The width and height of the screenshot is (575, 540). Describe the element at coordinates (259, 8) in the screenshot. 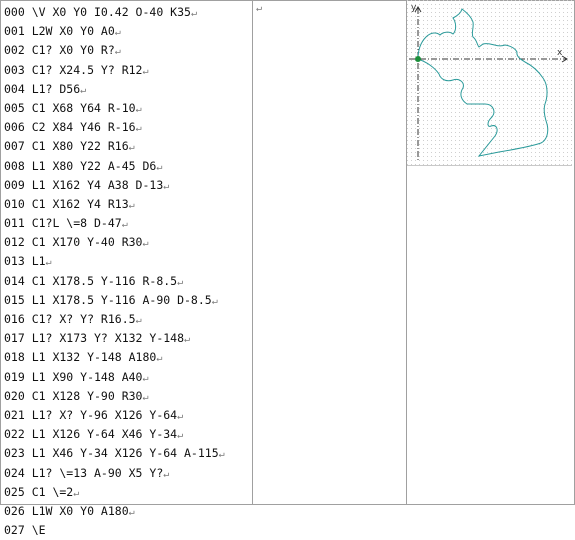

I see `empty-cell-marker: ↵` at that location.